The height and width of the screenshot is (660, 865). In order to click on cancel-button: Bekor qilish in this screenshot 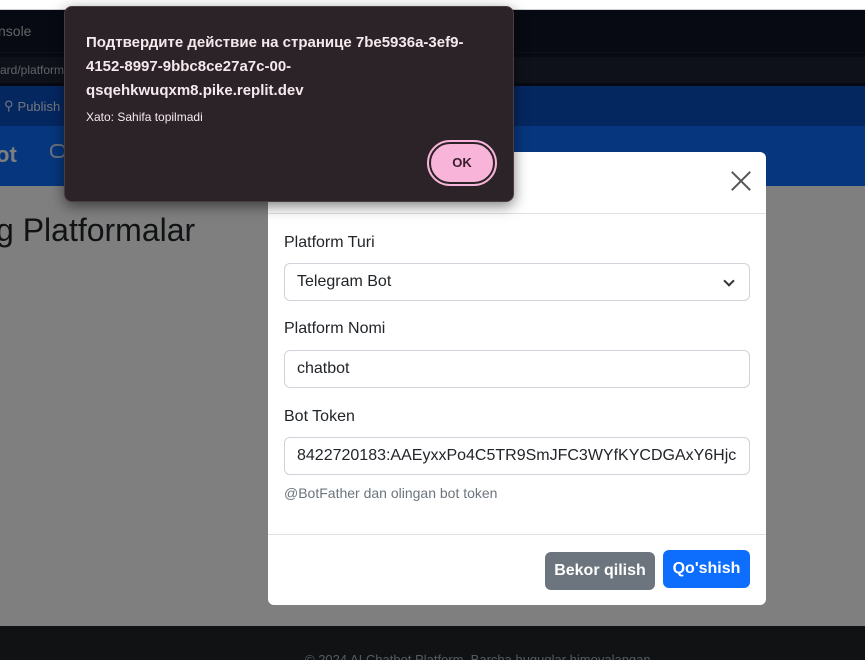, I will do `click(600, 571)`.